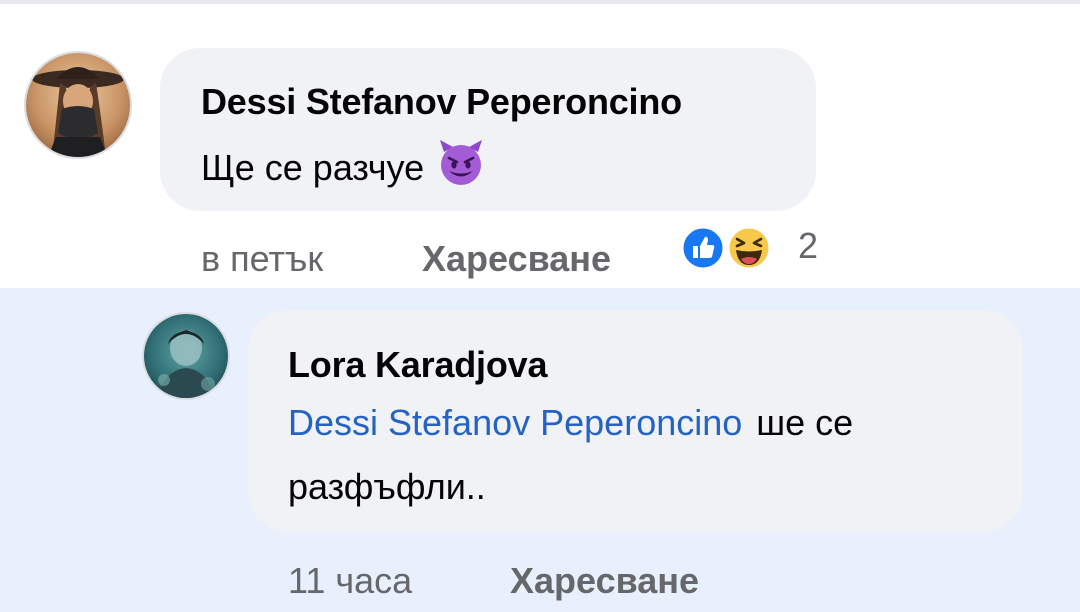 The image size is (1080, 612). Describe the element at coordinates (808, 246) in the screenshot. I see `reaction-count: 2` at that location.